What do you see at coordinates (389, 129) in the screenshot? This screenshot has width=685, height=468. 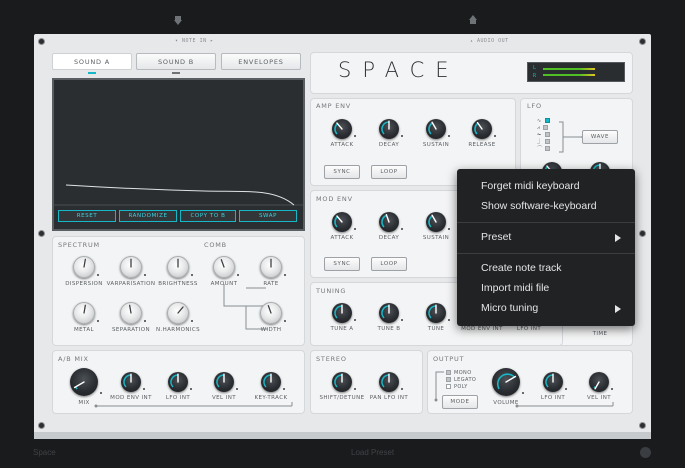 I see `amp-decay-knob` at bounding box center [389, 129].